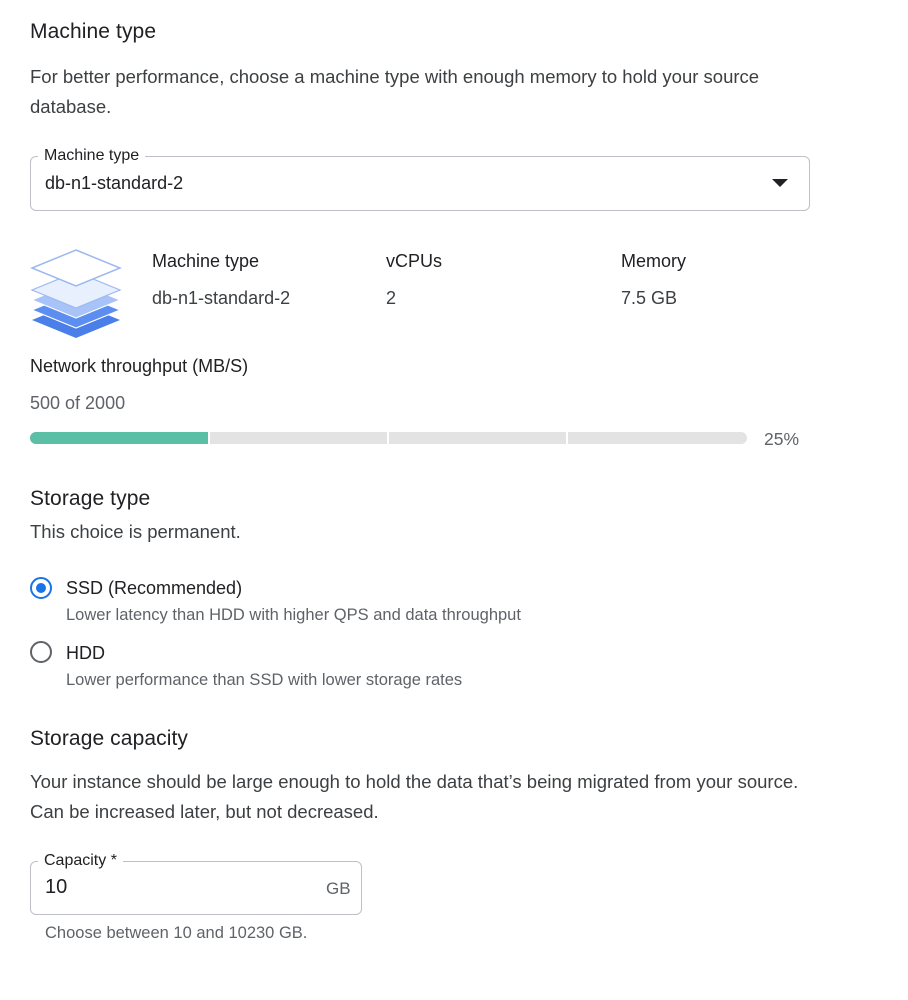 This screenshot has width=908, height=1000. What do you see at coordinates (338, 888) in the screenshot?
I see `capacity-unit-suffix: GB` at bounding box center [338, 888].